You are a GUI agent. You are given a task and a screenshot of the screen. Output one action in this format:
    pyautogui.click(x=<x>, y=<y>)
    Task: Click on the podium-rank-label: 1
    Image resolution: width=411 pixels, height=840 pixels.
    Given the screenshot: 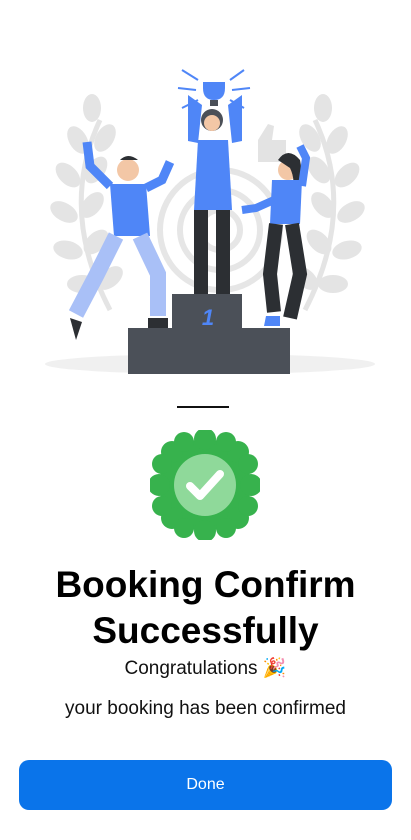 What is the action you would take?
    pyautogui.click(x=208, y=317)
    